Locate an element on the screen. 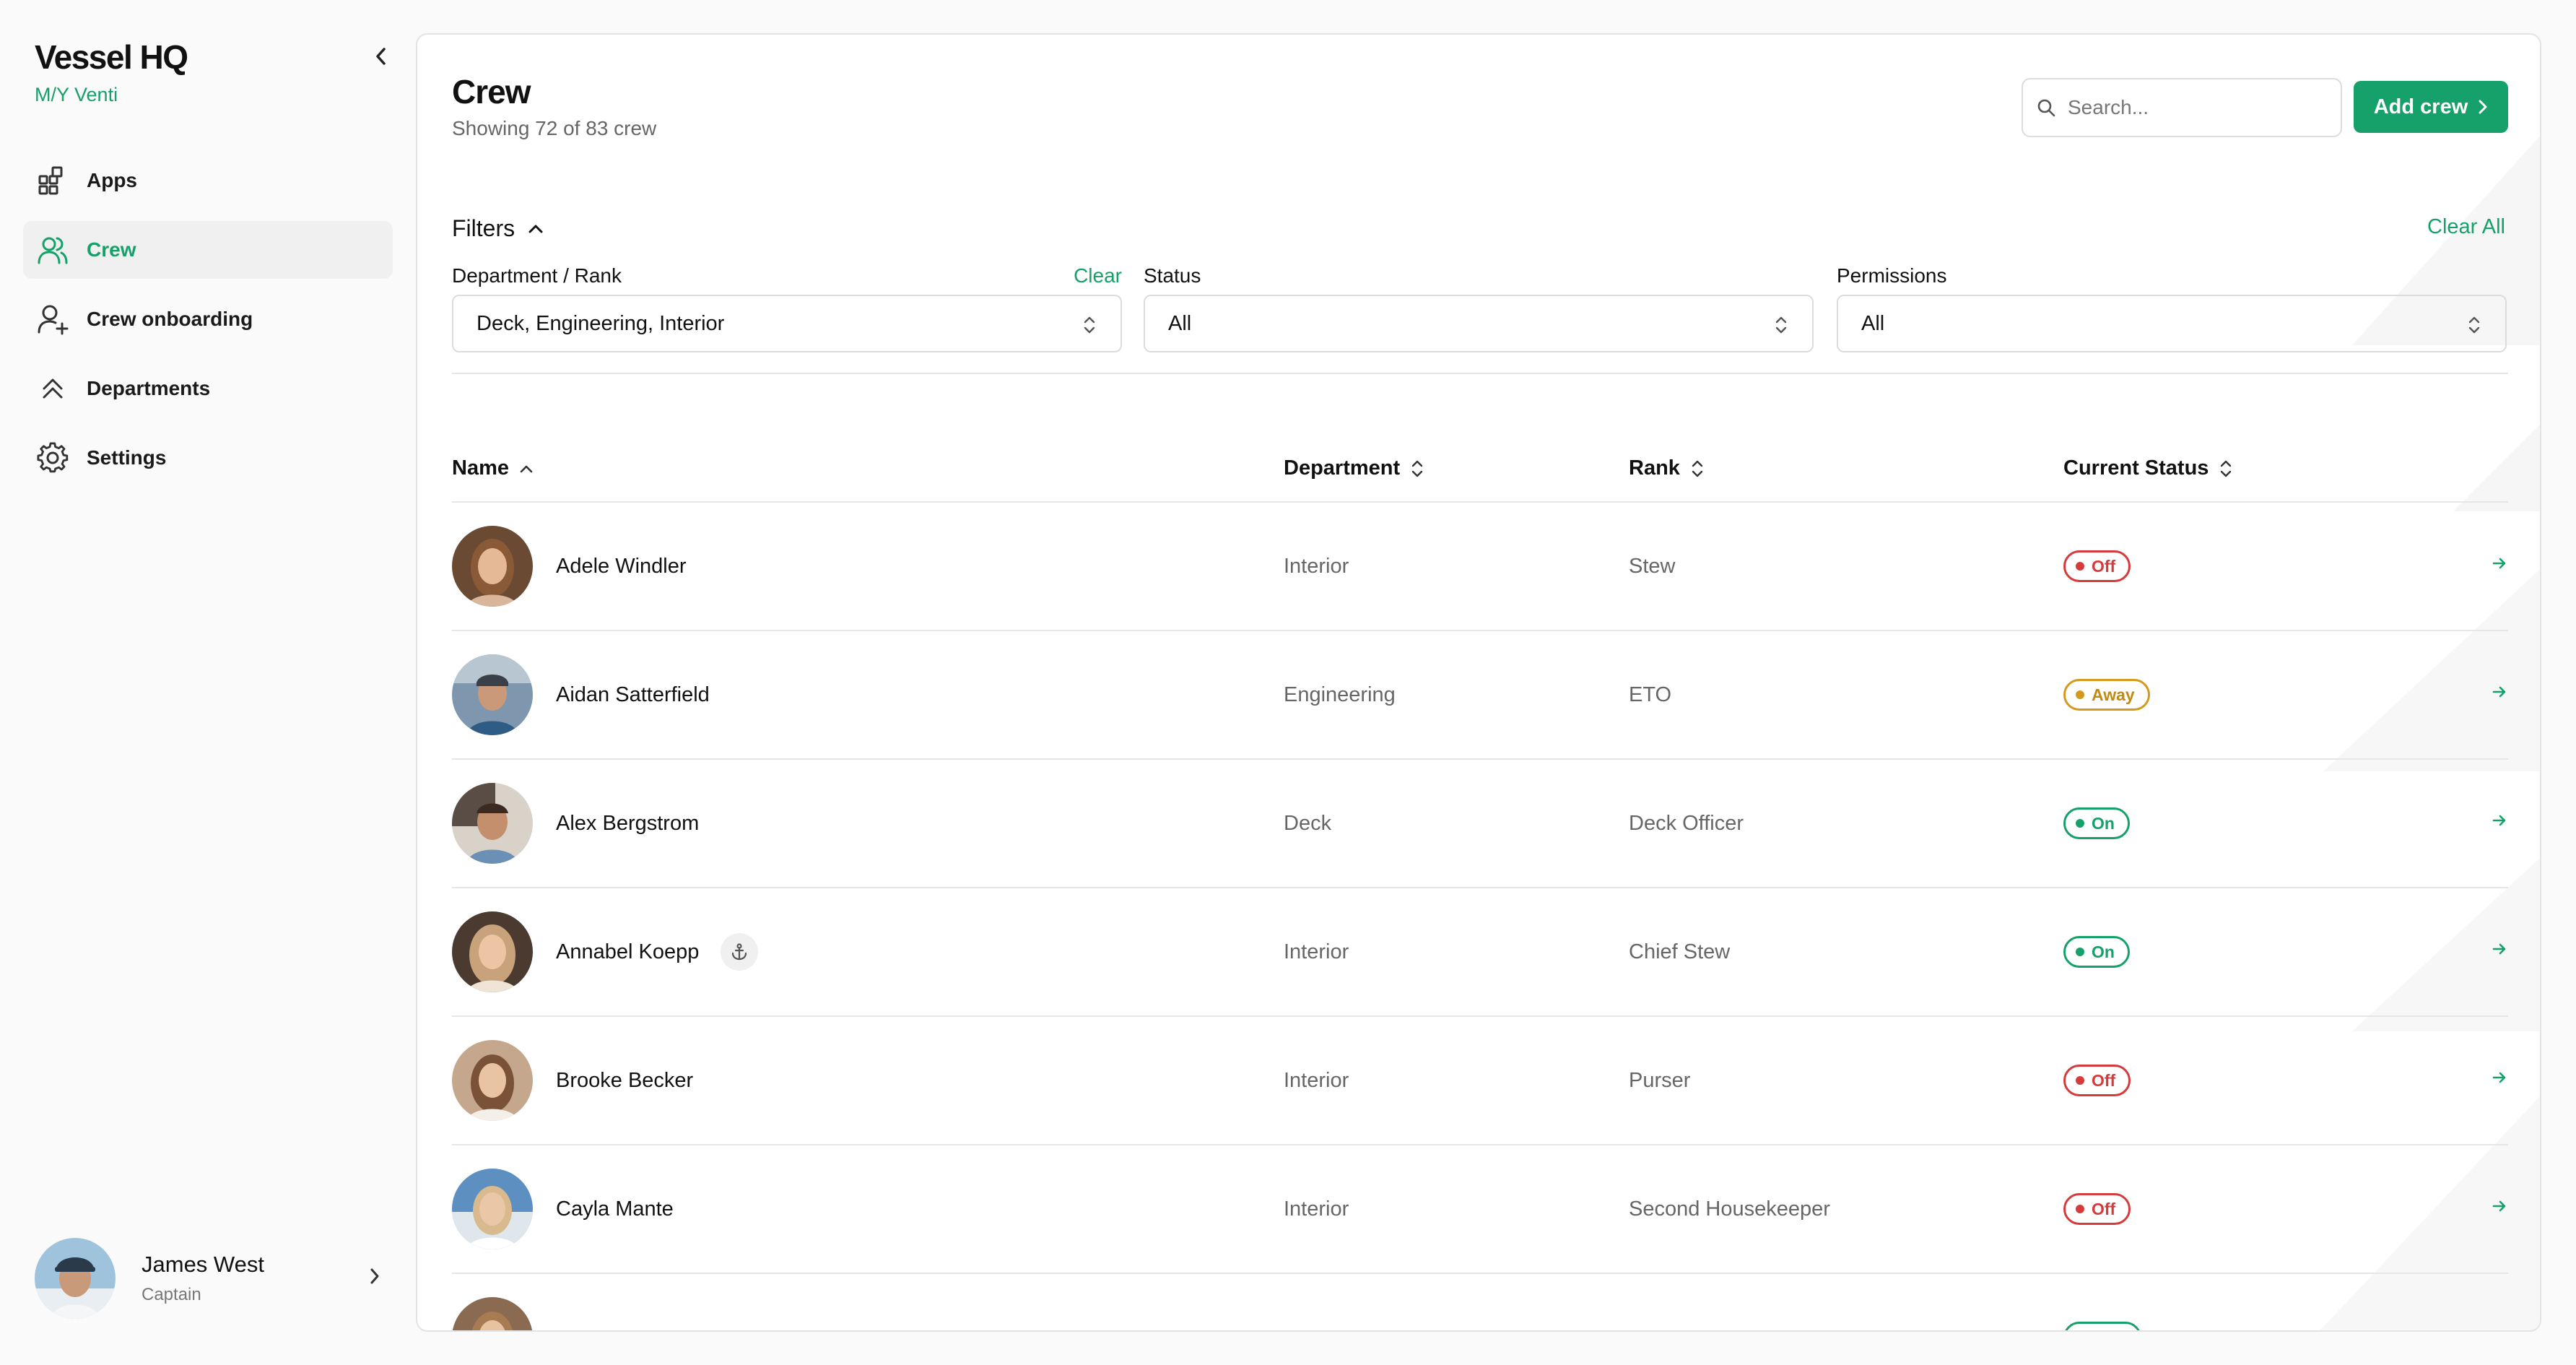 The height and width of the screenshot is (1365, 2576). users-icon is located at coordinates (52, 249).